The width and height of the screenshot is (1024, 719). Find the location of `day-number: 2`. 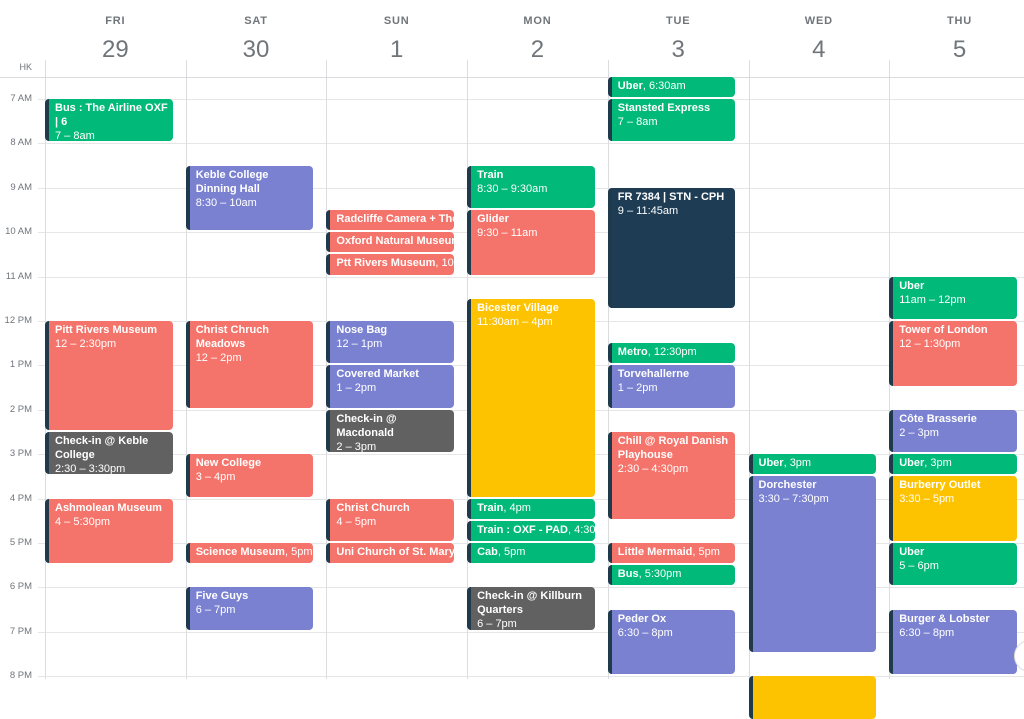

day-number: 2 is located at coordinates (537, 50).